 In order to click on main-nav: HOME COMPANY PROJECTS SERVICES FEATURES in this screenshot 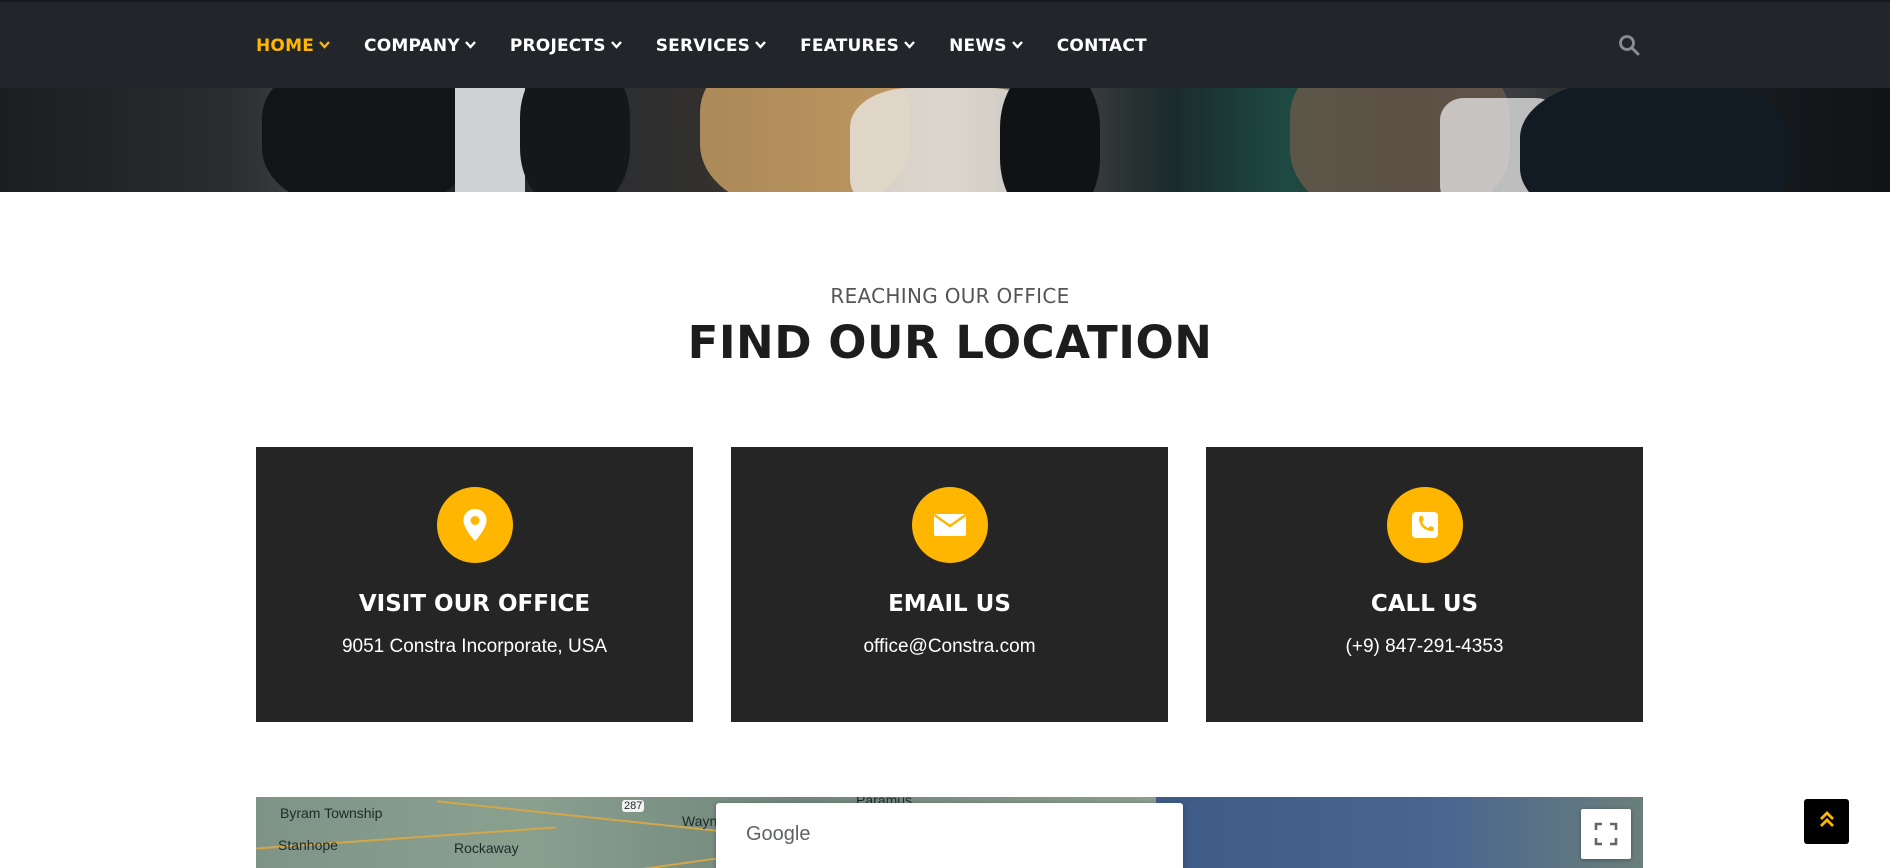, I will do `click(718, 46)`.